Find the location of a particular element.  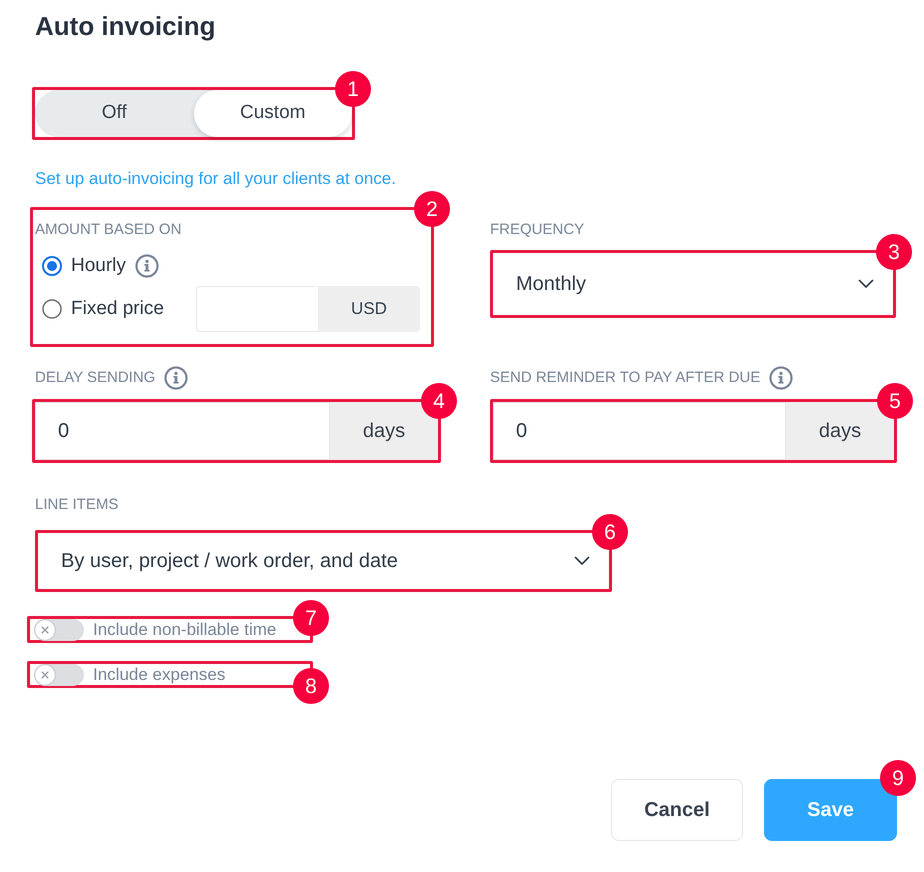

segment-tab: Off is located at coordinates (114, 113).